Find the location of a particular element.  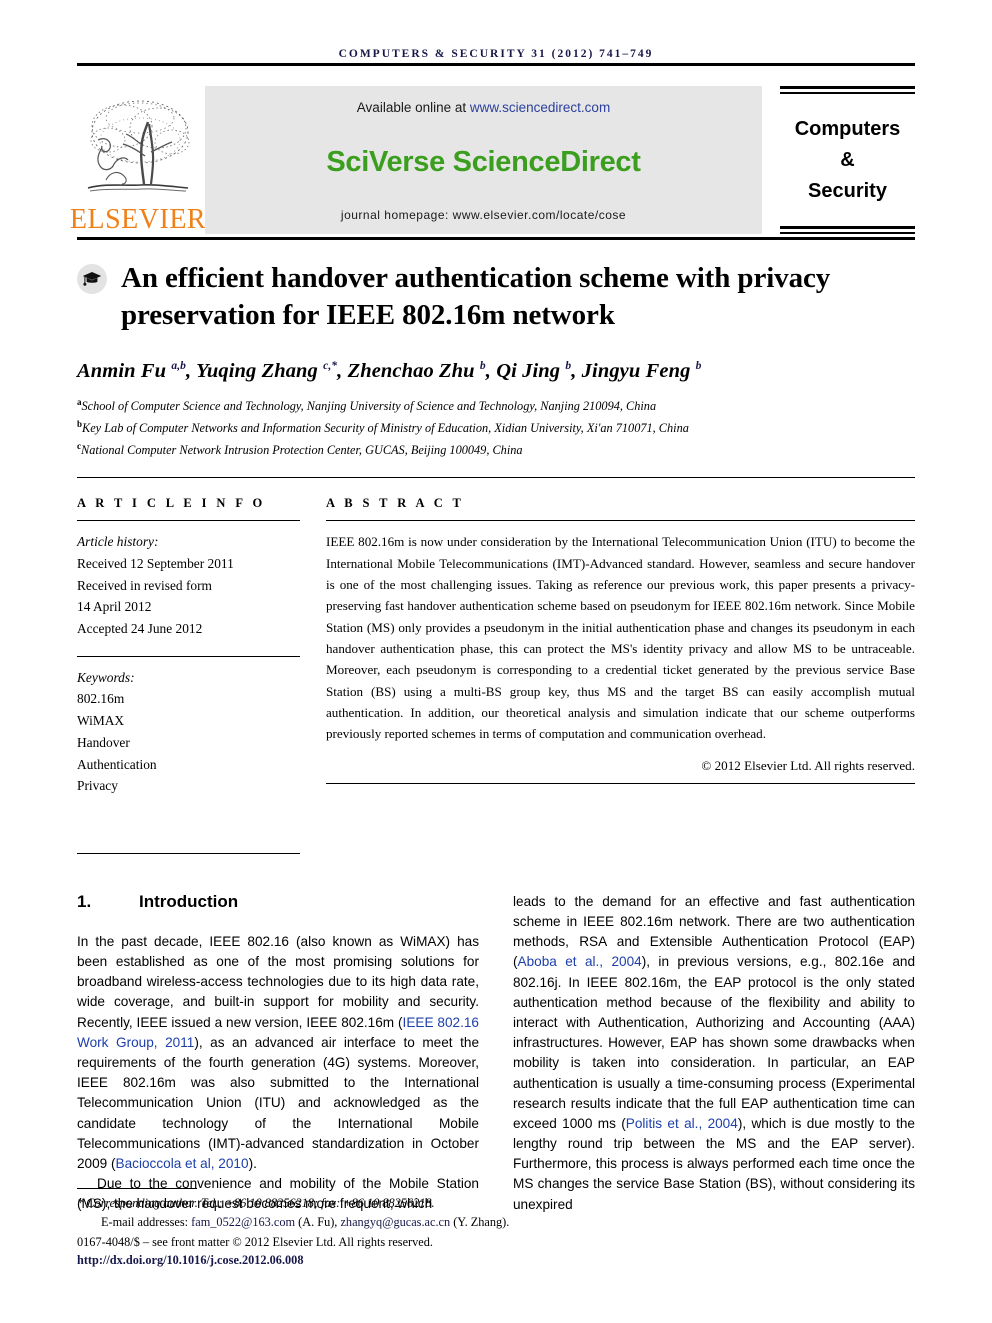

journal-box-top-rule is located at coordinates (847, 90).